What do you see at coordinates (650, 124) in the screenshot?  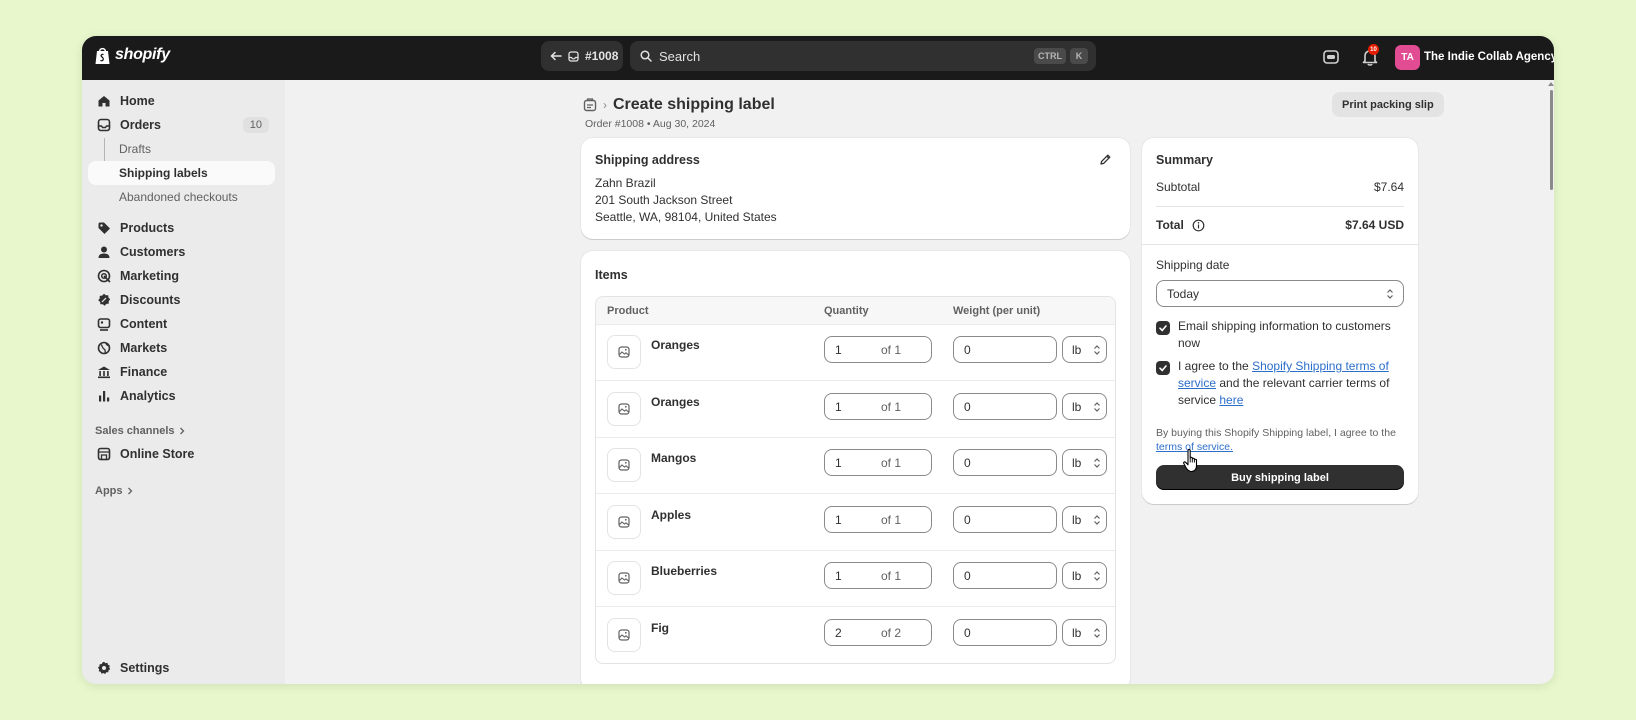 I see `page-subtitle: Order #1008 • Aug 30, 2024` at bounding box center [650, 124].